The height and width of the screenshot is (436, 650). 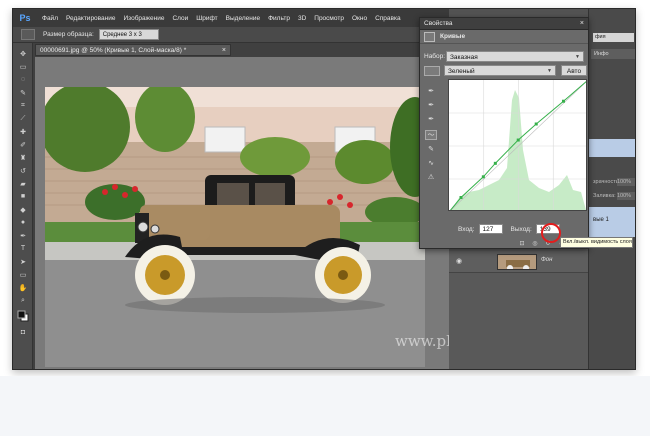 What do you see at coordinates (431, 149) in the screenshot?
I see `draw-curve-icon: ✎` at bounding box center [431, 149].